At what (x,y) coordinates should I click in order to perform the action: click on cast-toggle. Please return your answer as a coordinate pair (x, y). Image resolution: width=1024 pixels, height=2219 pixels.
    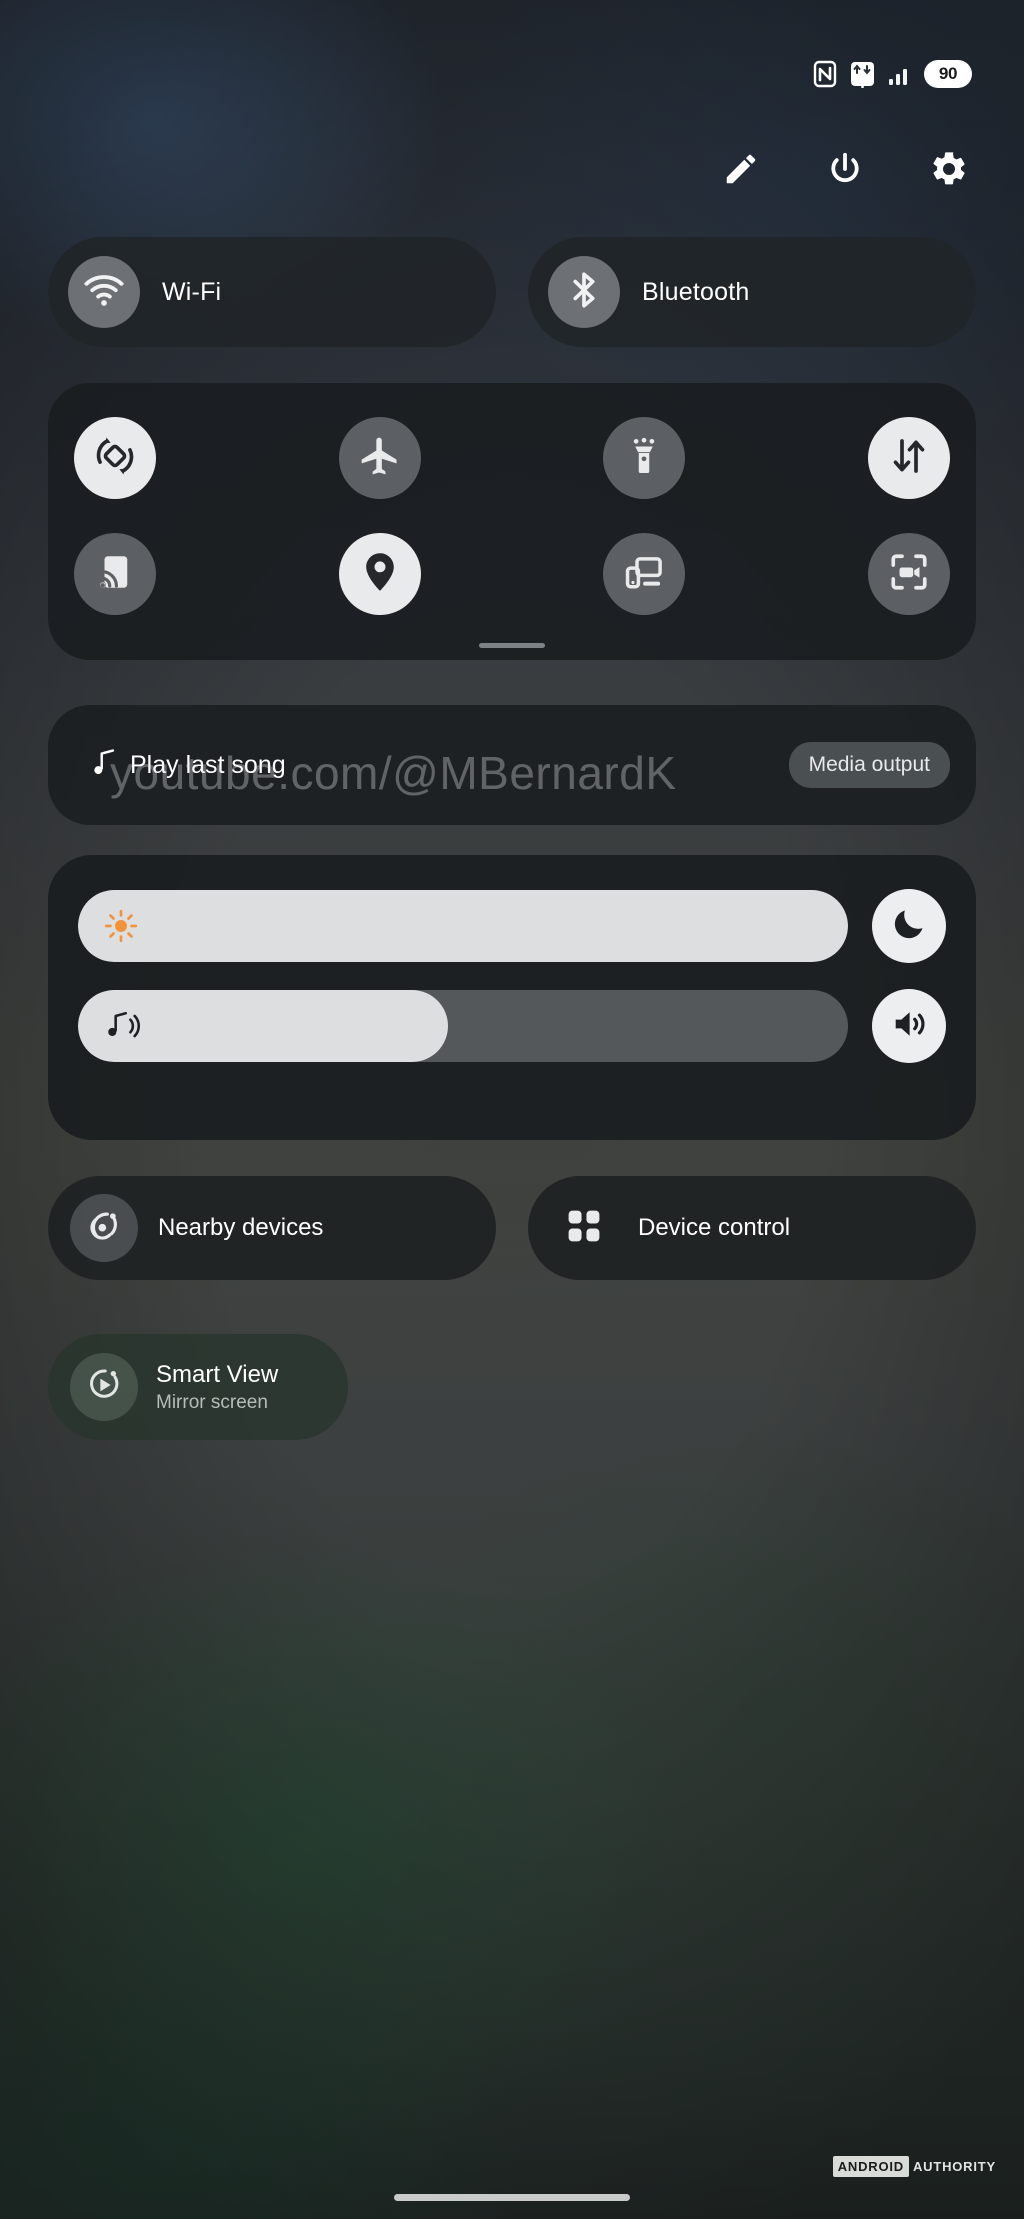
    Looking at the image, I should click on (115, 574).